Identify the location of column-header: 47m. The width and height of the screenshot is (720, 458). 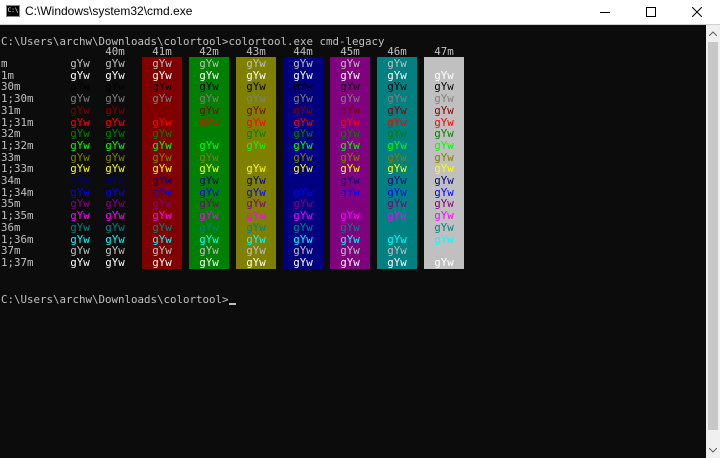
(444, 51).